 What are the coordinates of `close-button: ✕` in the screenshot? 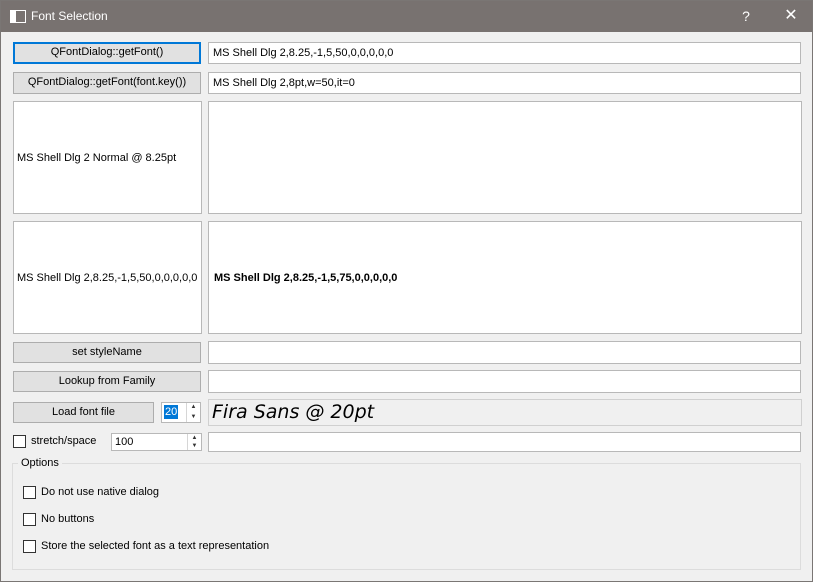 It's located at (791, 16).